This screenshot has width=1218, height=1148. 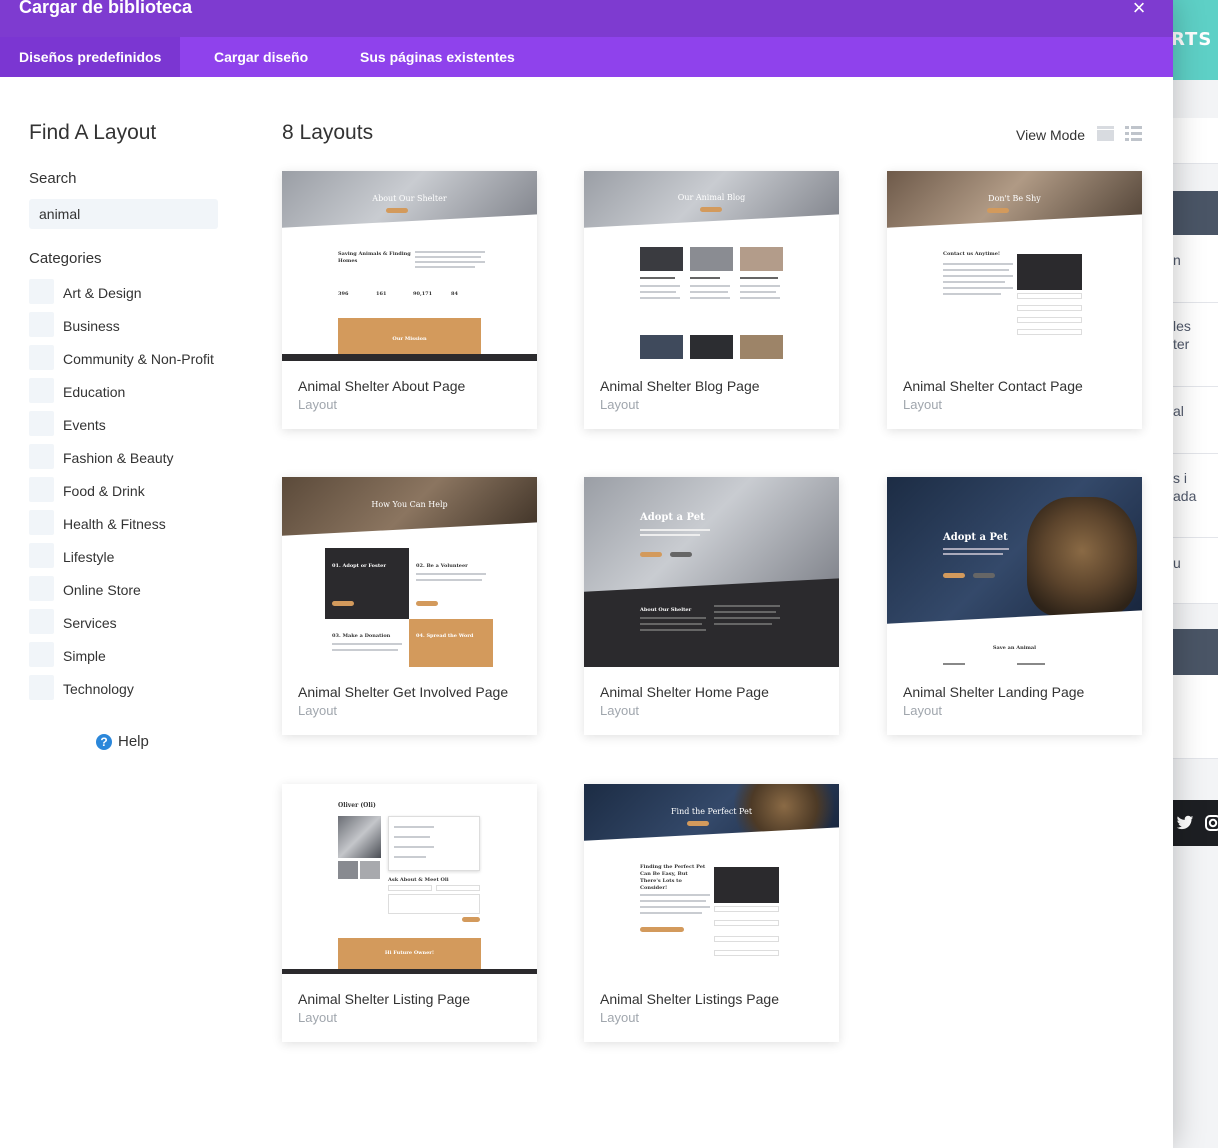 I want to click on category-online-store: Online Store, so click(x=139, y=590).